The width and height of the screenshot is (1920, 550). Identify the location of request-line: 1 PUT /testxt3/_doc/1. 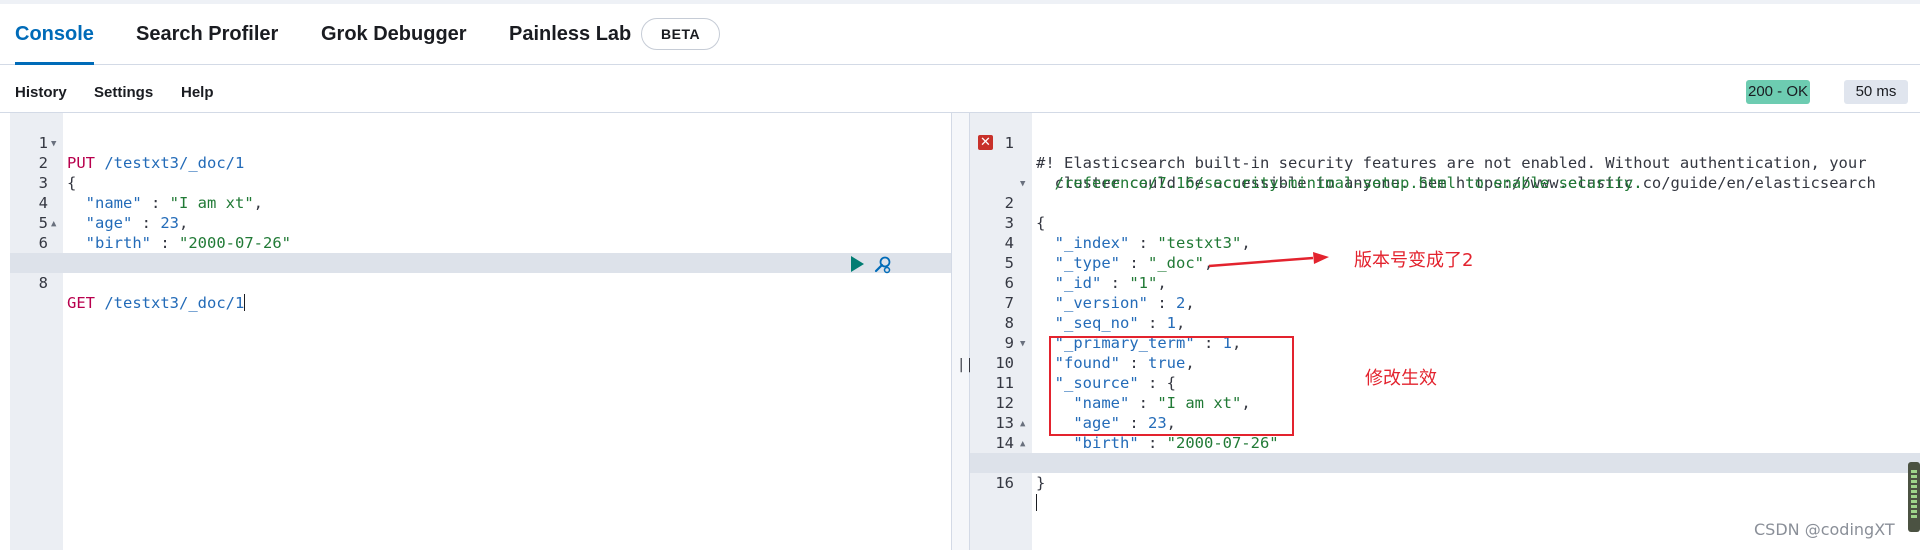
(141, 153).